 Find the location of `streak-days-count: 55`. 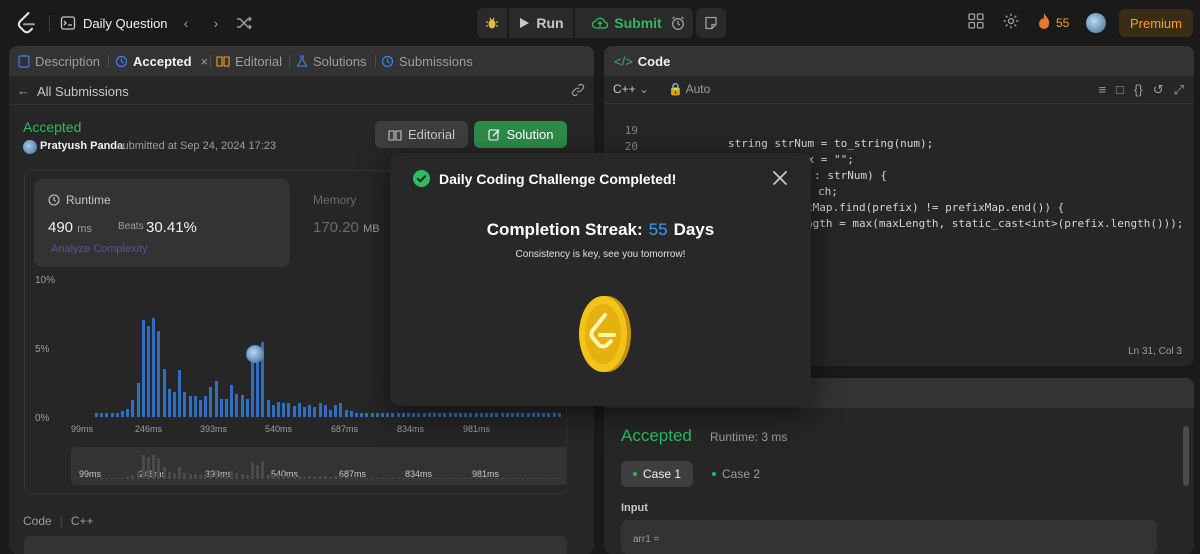

streak-days-count: 55 is located at coordinates (658, 229).